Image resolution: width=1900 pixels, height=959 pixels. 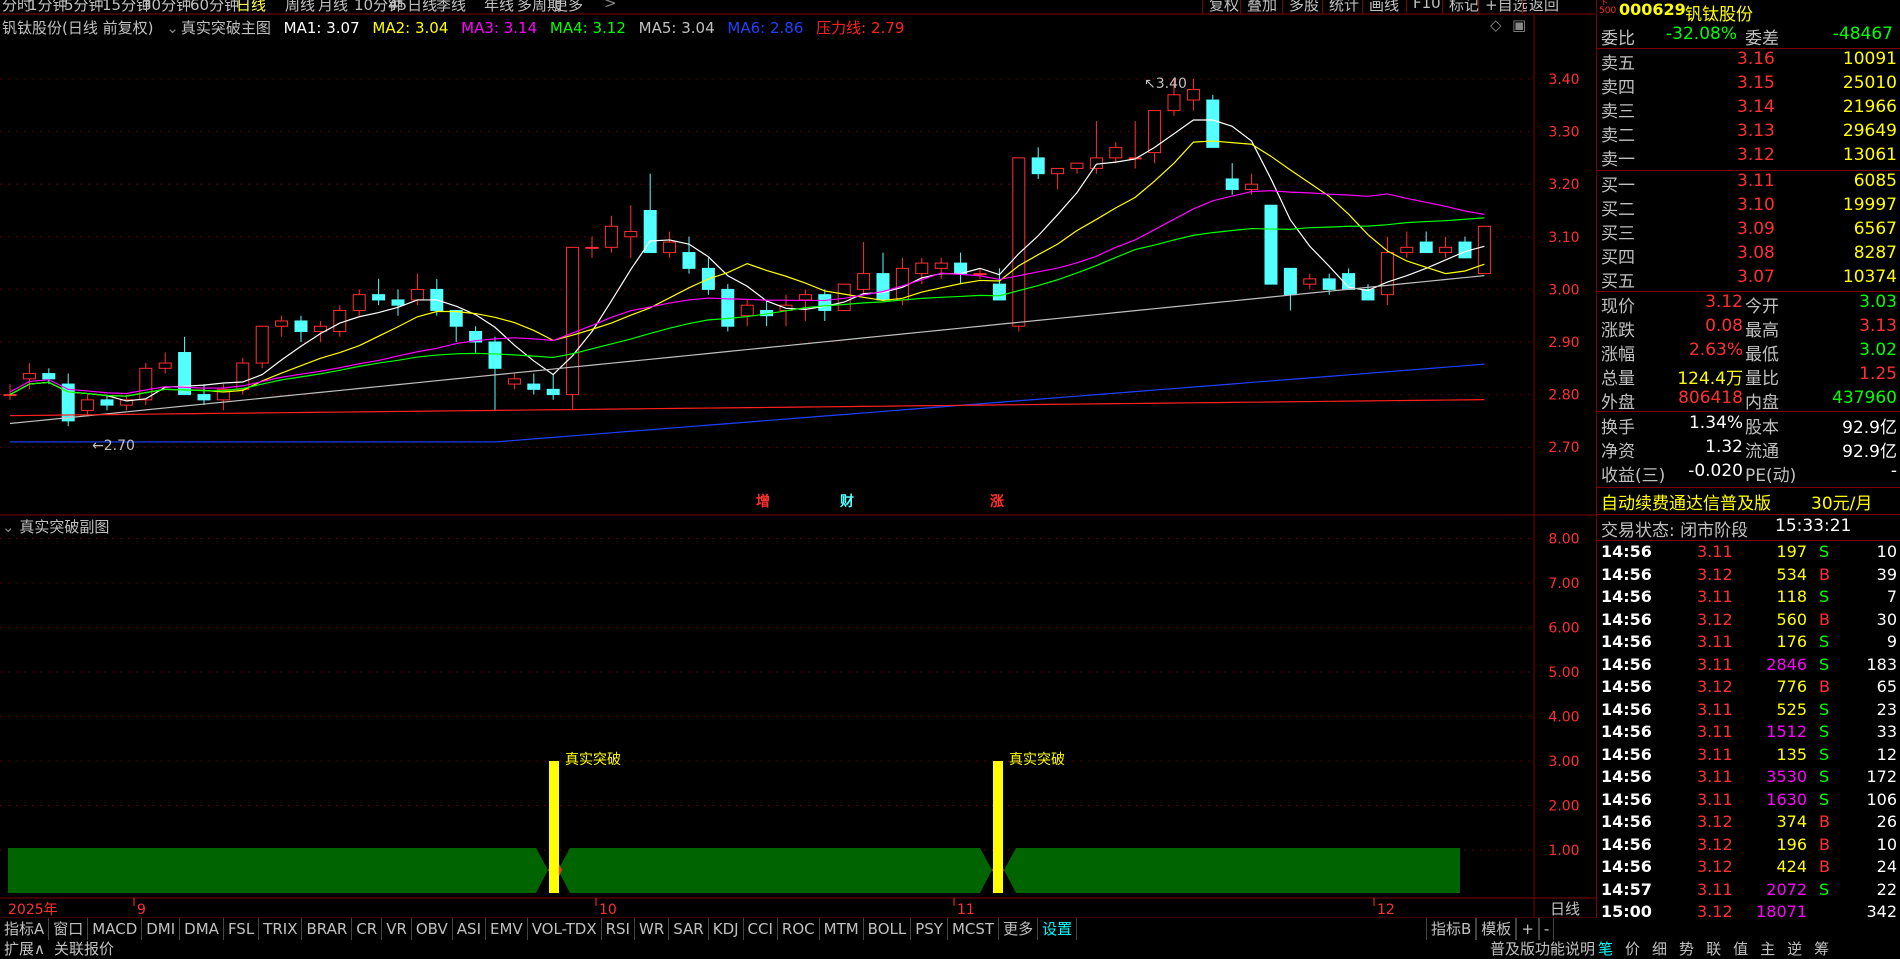 I want to click on ask-price: 3.12, so click(x=1756, y=155).